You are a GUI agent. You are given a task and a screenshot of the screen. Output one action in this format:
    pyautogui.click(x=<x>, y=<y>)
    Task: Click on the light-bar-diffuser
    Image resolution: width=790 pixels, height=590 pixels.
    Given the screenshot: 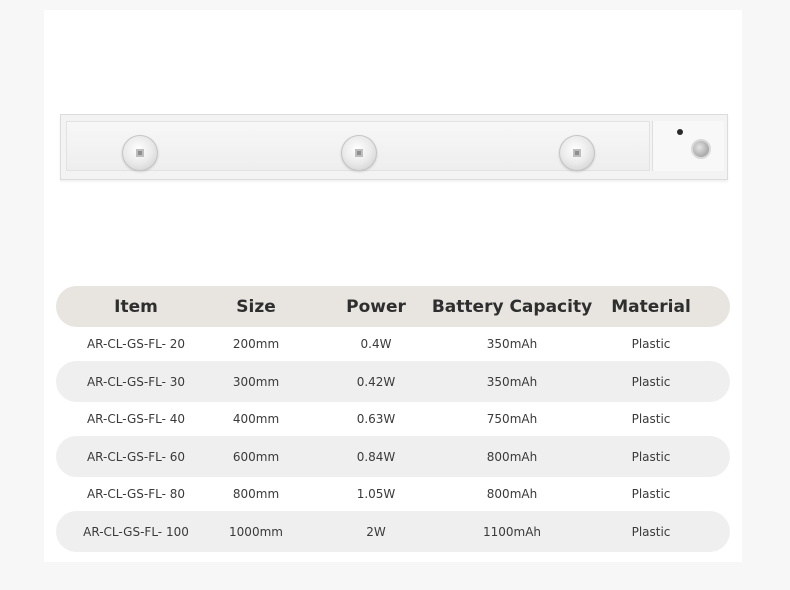 What is the action you would take?
    pyautogui.click(x=358, y=146)
    